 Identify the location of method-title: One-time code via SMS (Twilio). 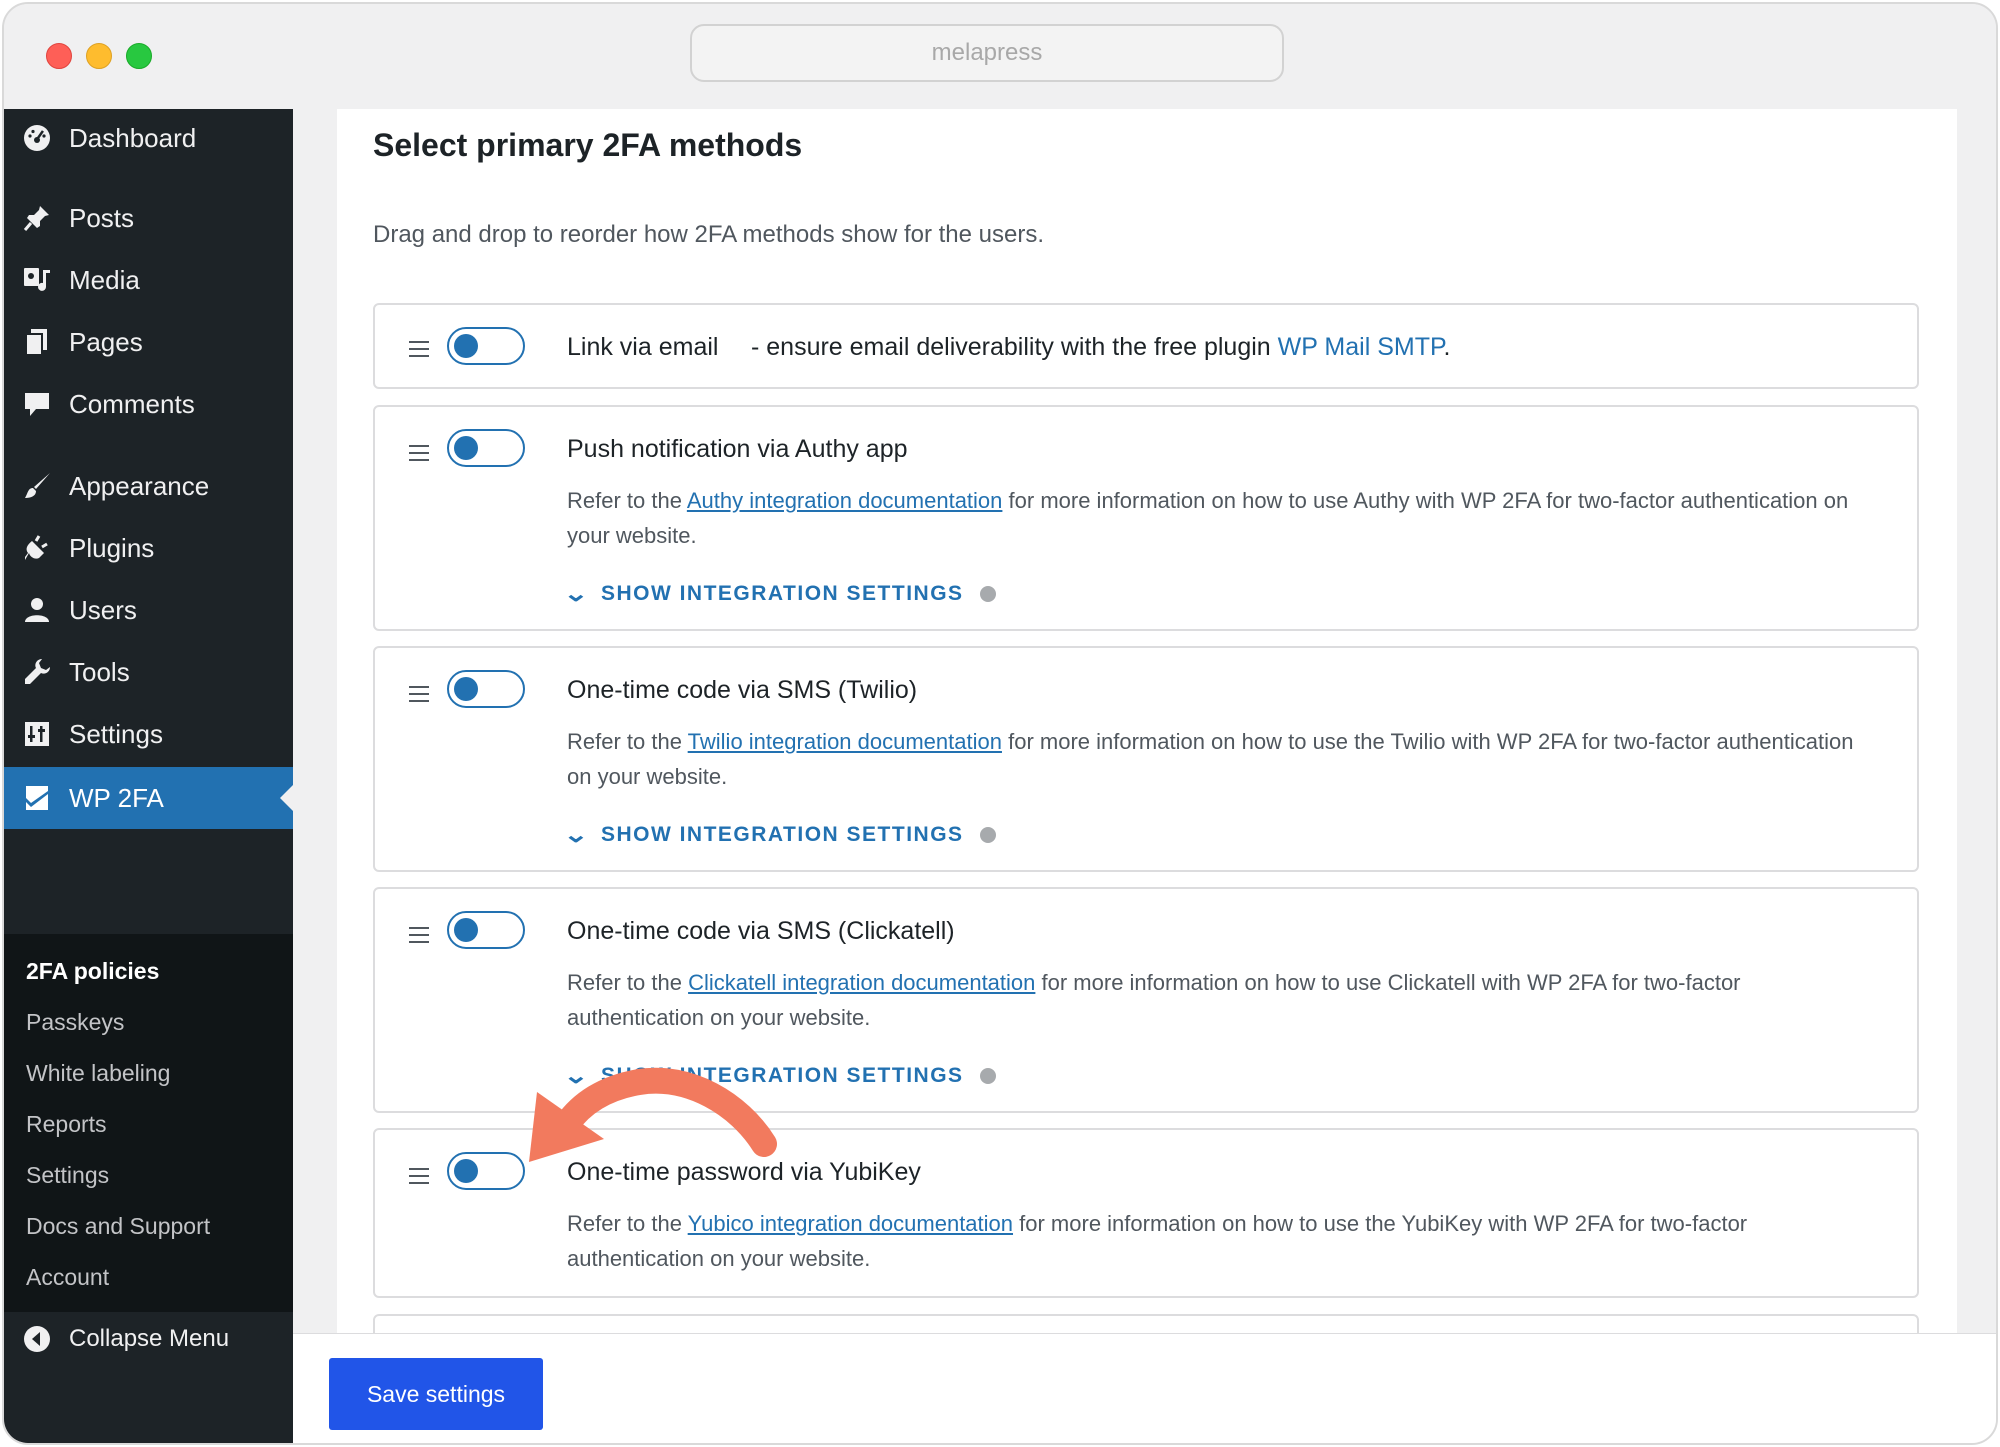
(742, 690).